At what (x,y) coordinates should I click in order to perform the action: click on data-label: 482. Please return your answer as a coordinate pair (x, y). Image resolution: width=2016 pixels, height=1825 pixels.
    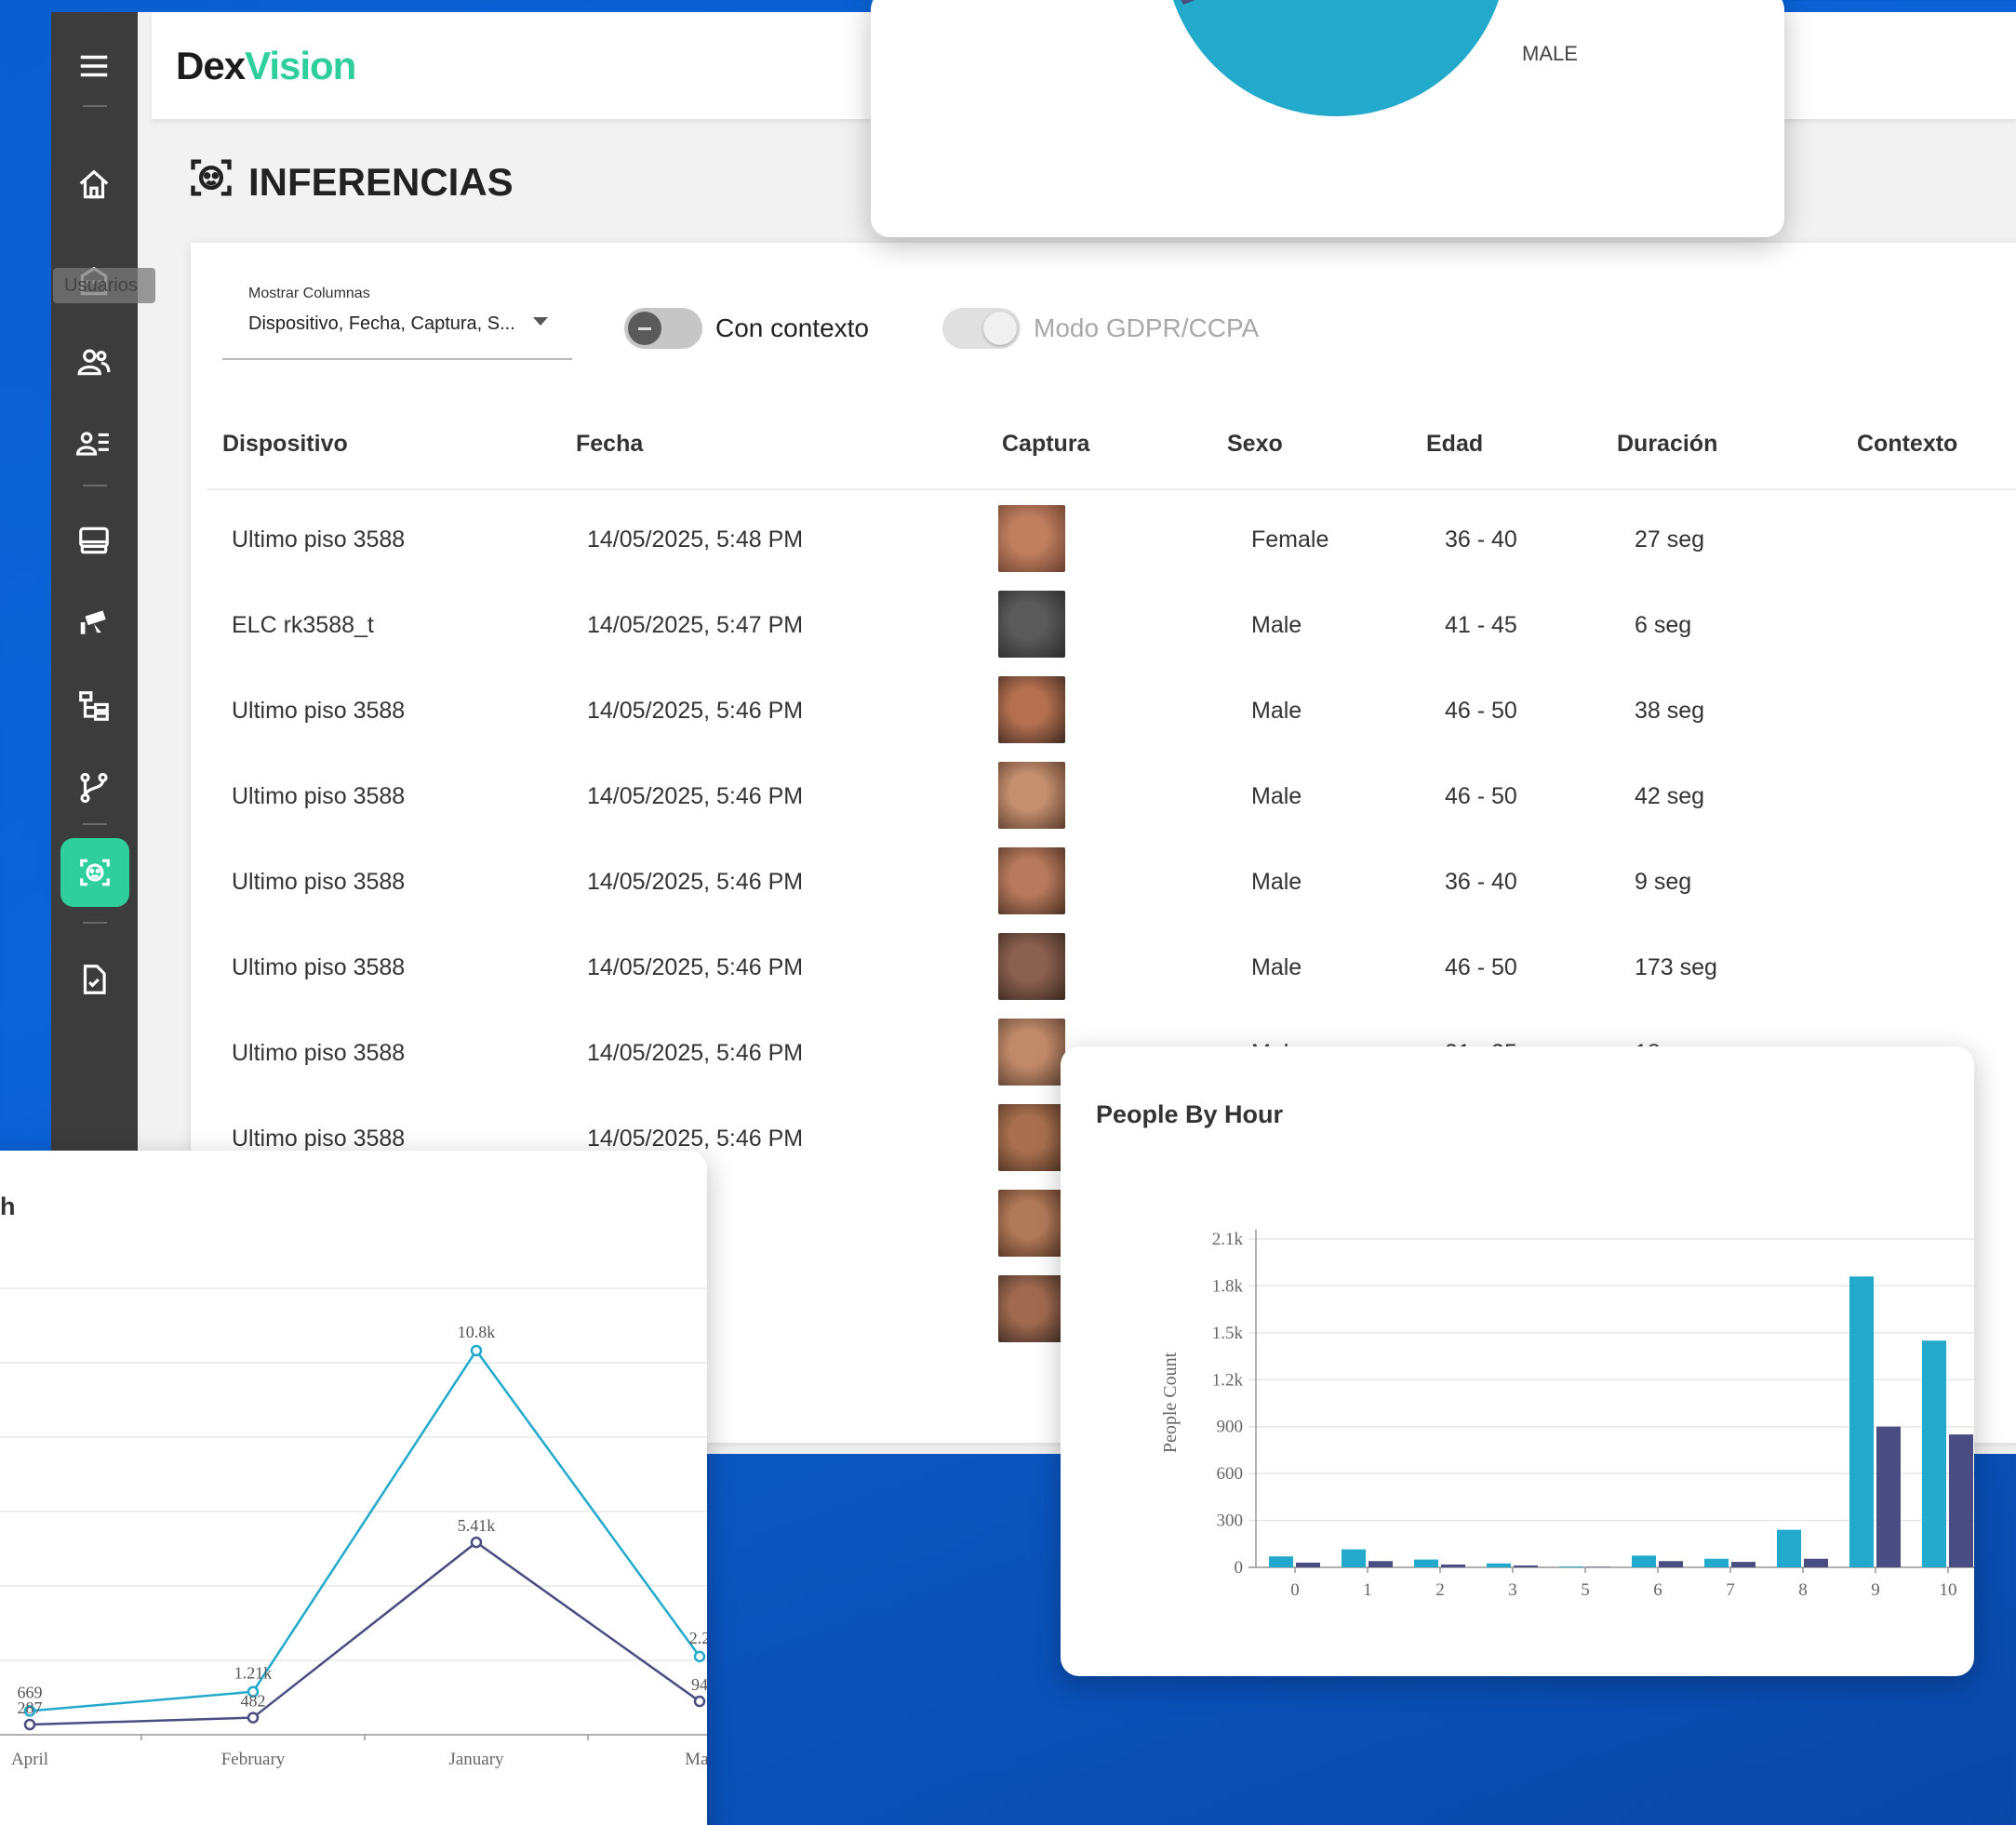
    Looking at the image, I should click on (253, 1701).